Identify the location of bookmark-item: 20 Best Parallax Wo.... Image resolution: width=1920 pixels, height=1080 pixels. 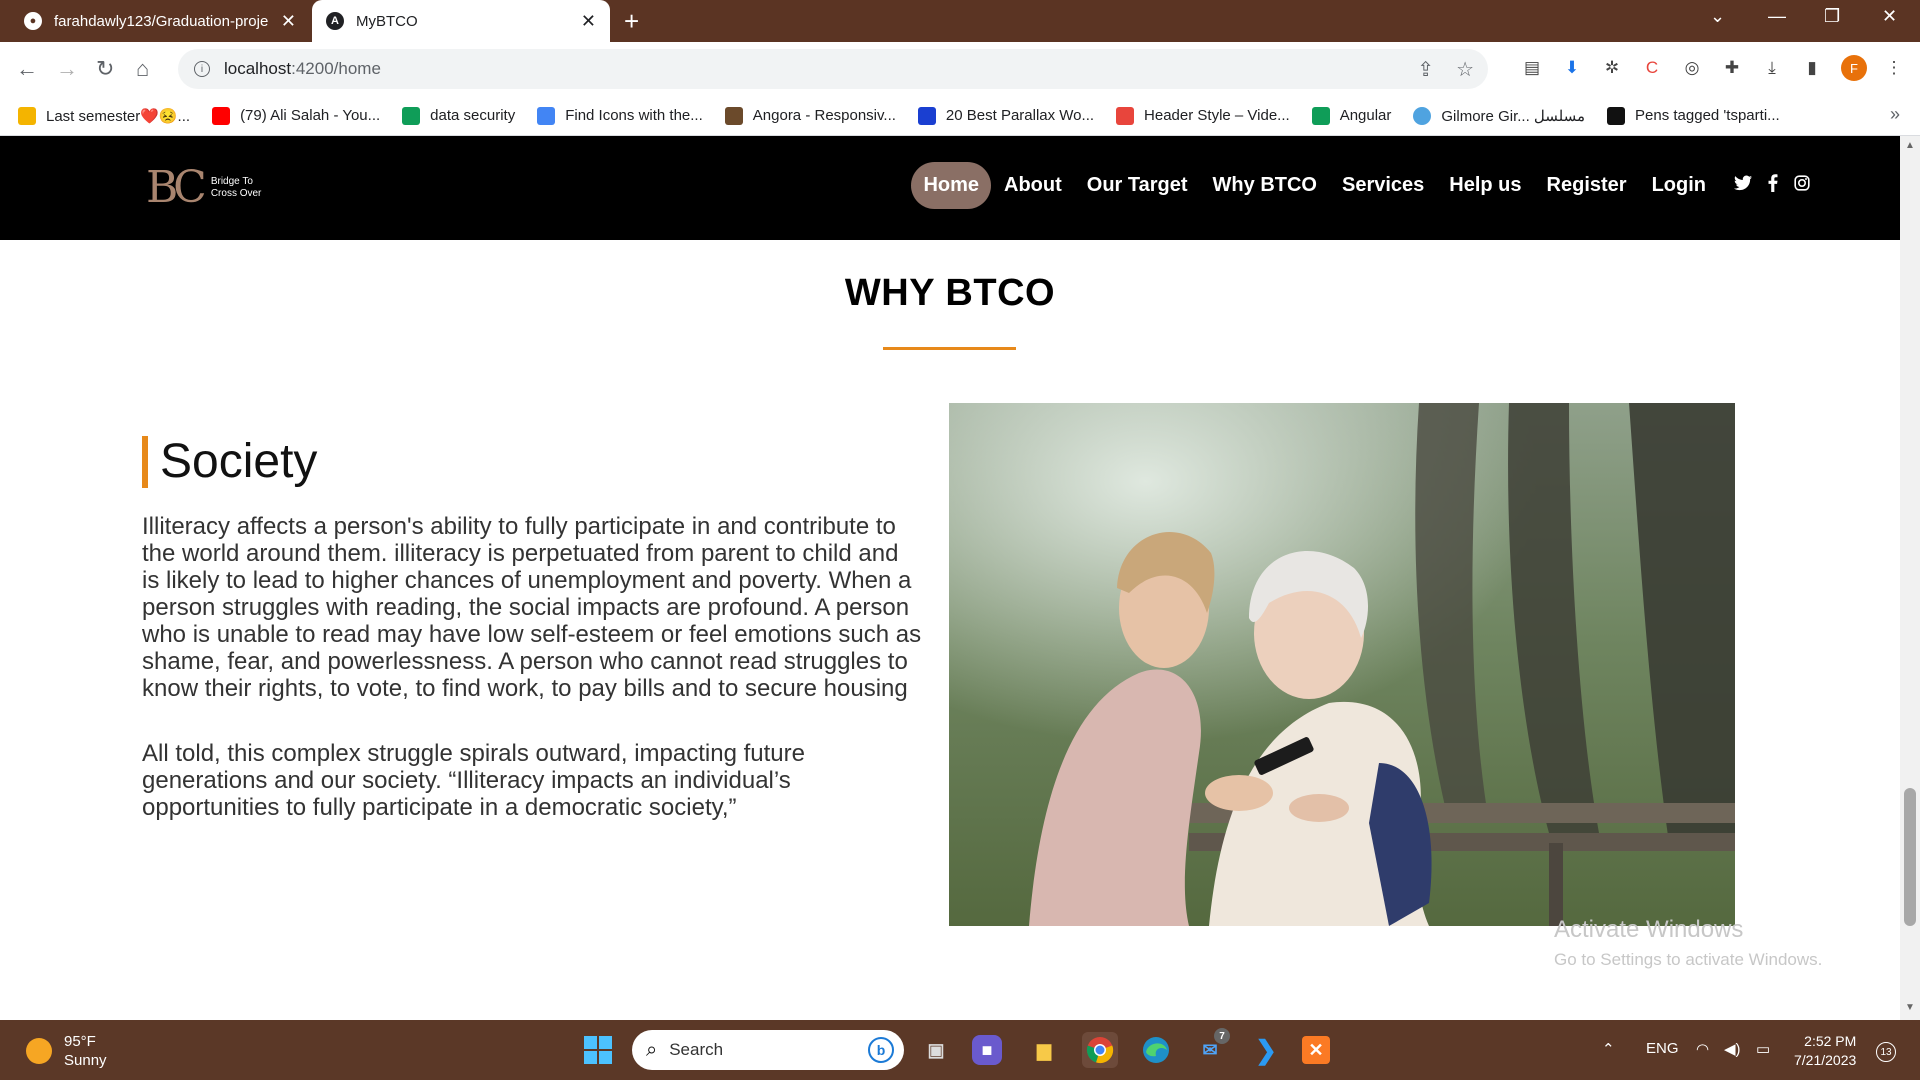
(1005, 115).